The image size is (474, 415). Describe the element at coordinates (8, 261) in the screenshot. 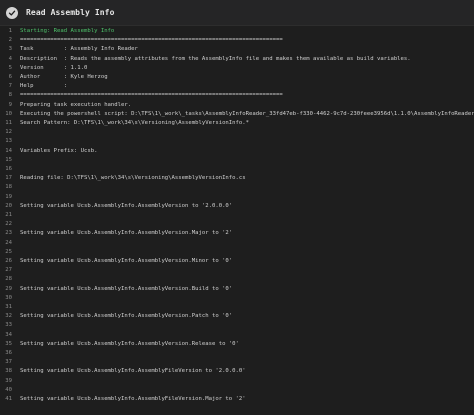

I see `line-number: 26` at that location.